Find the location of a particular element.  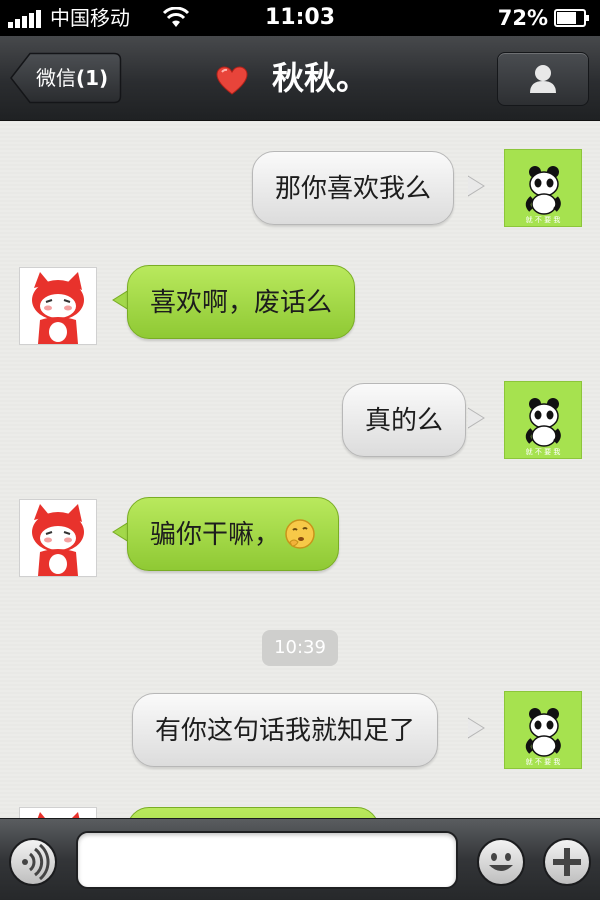

message-input is located at coordinates (267, 860).